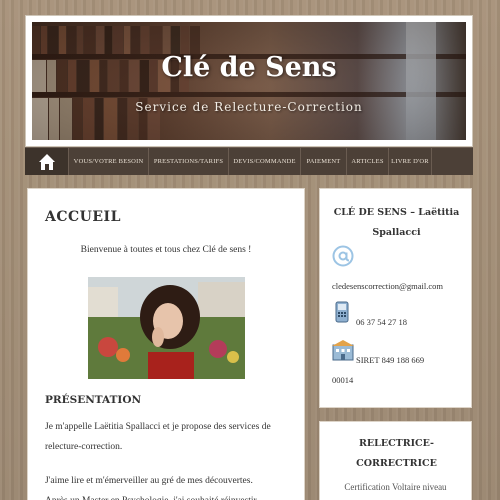  I want to click on page-title: ACCUEIL, so click(83, 217).